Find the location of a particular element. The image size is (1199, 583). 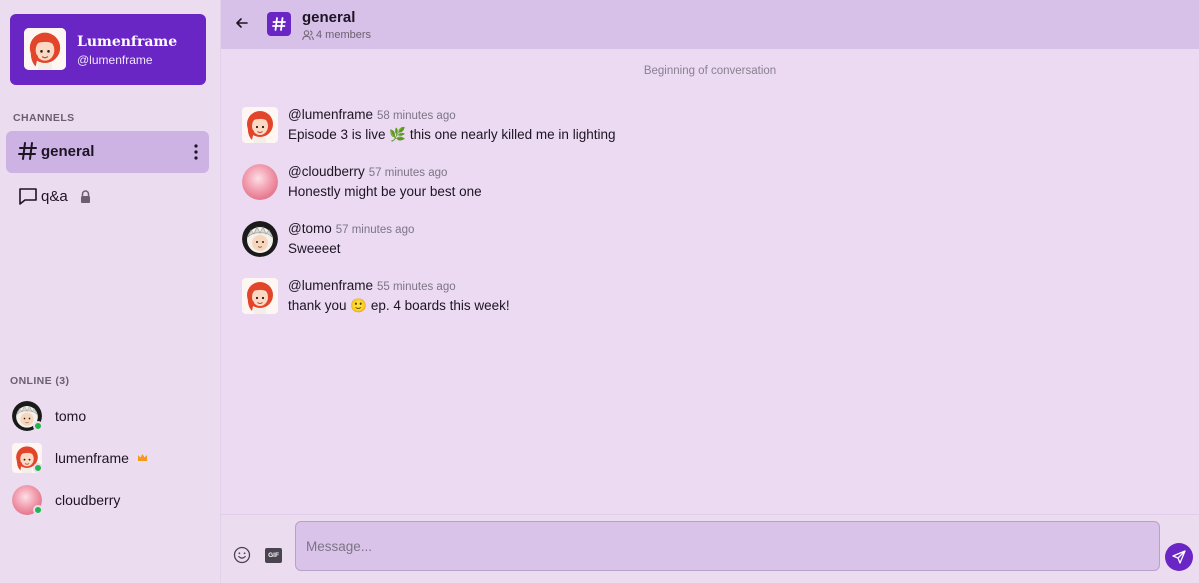

channel-item-qa: q&a is located at coordinates (107, 197).